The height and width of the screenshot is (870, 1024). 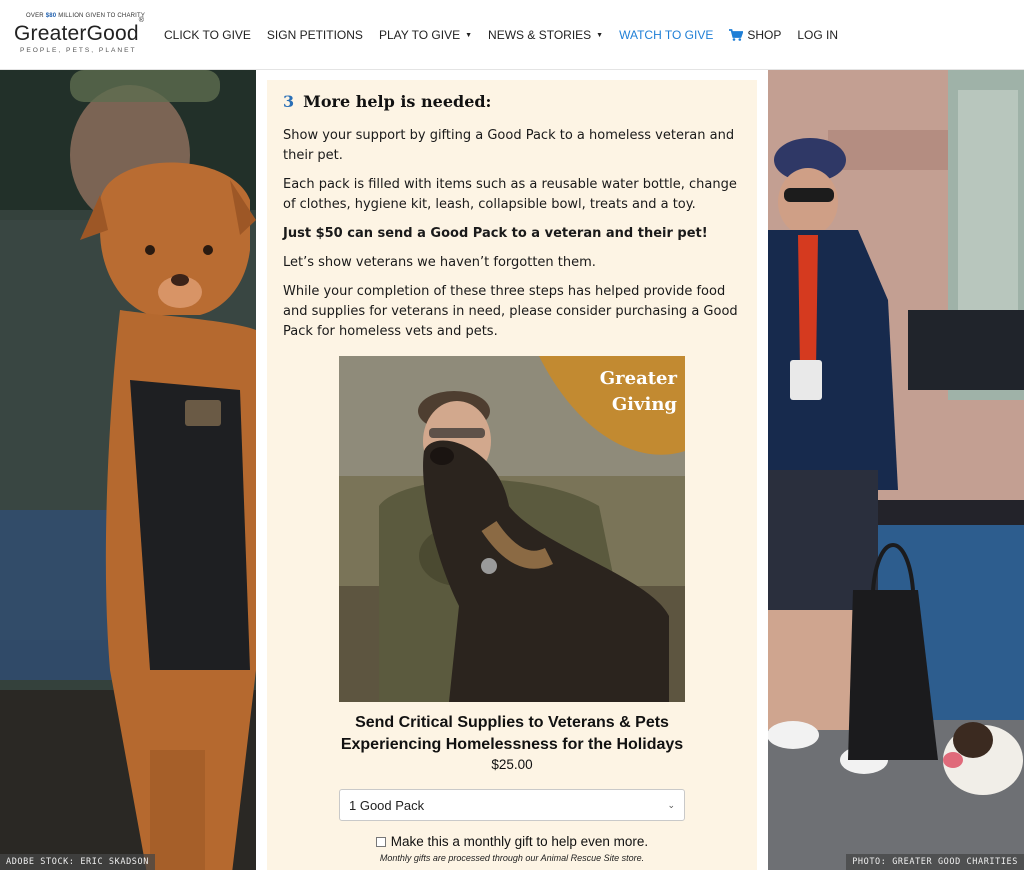 I want to click on logo-subtitle: PEOPLE, PETS, PLANET, so click(x=78, y=50).